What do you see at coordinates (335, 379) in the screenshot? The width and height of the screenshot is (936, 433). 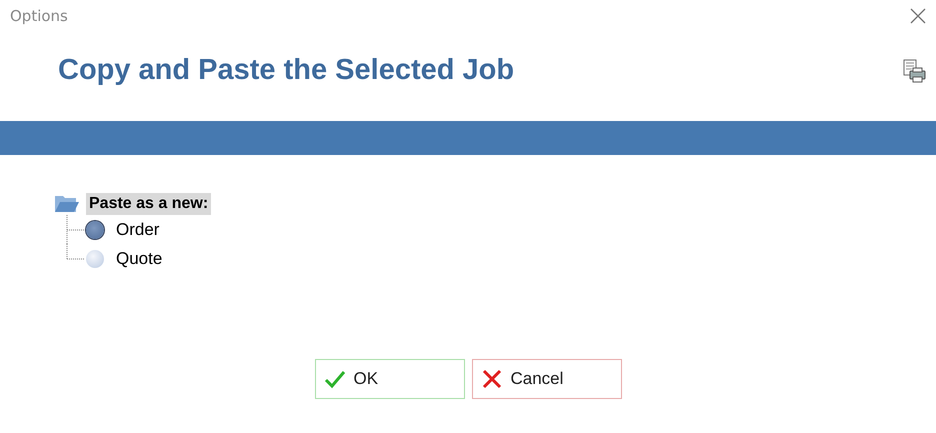 I see `check-icon` at bounding box center [335, 379].